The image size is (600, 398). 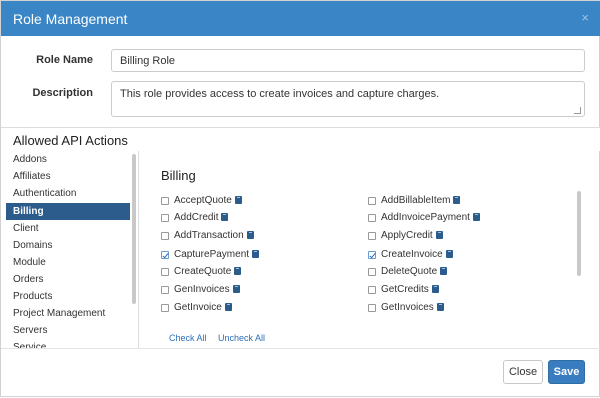 What do you see at coordinates (300, 373) in the screenshot?
I see `modal-footer: Close Save` at bounding box center [300, 373].